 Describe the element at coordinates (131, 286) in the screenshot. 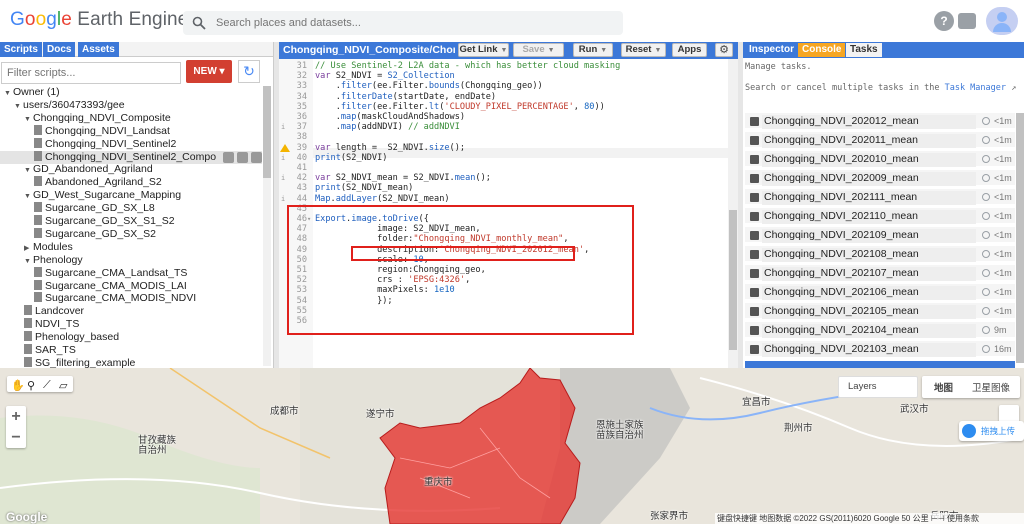

I see `tree-script: Sugarcane_CMA_MODIS_LAI` at that location.